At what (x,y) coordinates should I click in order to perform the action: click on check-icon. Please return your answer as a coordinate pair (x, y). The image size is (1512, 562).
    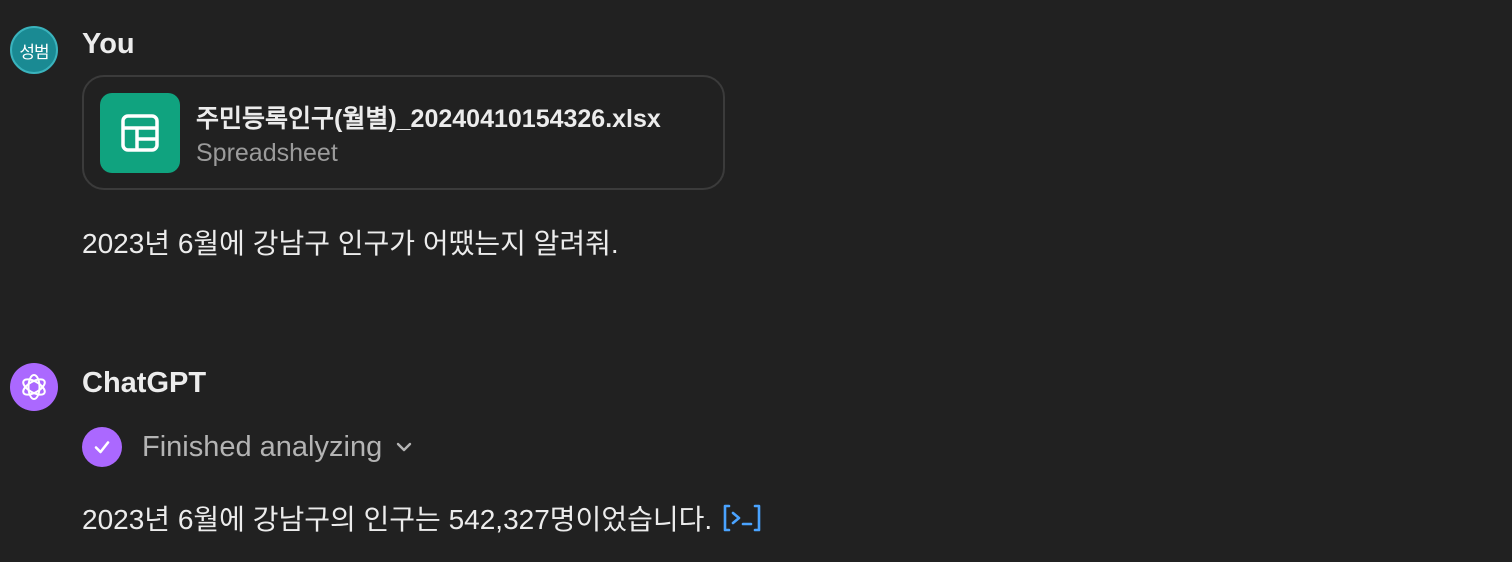
    Looking at the image, I should click on (102, 447).